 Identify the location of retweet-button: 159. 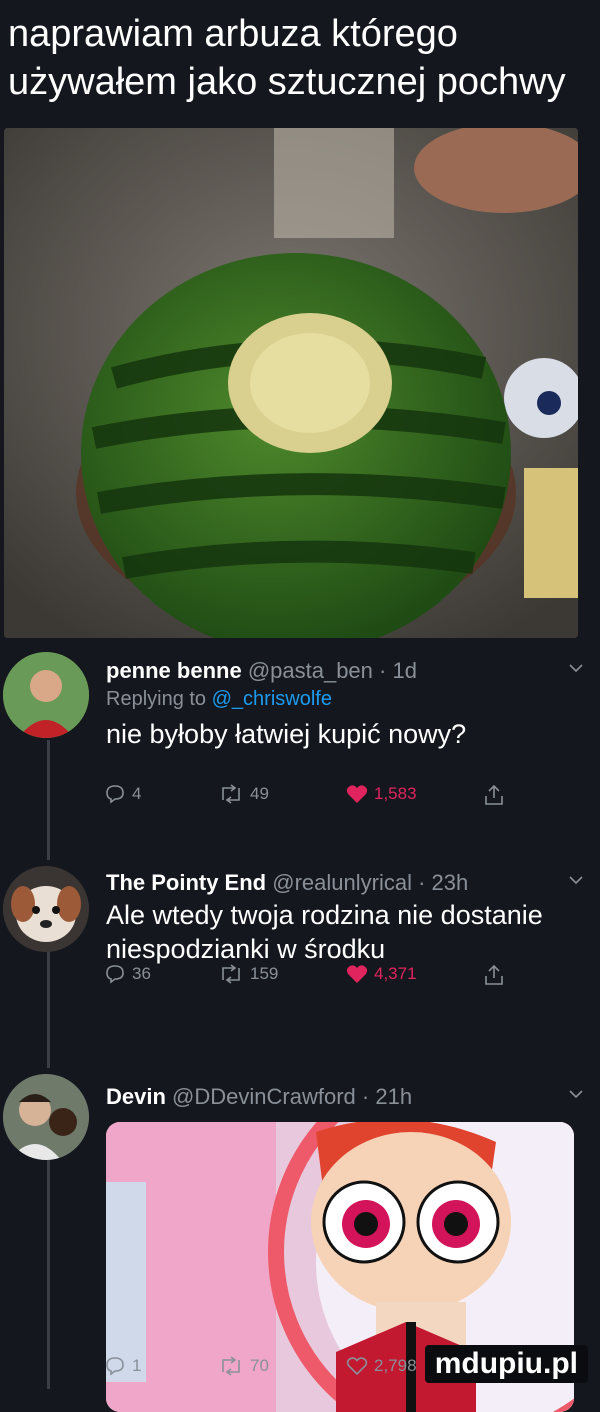
(248, 974).